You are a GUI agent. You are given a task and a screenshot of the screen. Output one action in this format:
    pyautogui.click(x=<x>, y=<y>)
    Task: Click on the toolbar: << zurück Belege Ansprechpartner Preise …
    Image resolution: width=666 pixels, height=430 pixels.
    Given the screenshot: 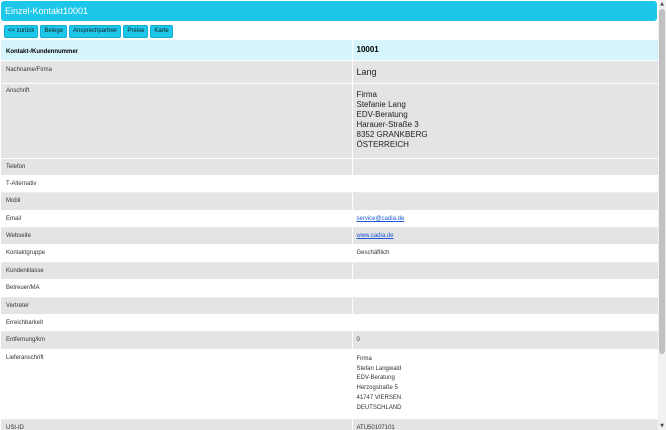 What is the action you would take?
    pyautogui.click(x=88, y=32)
    